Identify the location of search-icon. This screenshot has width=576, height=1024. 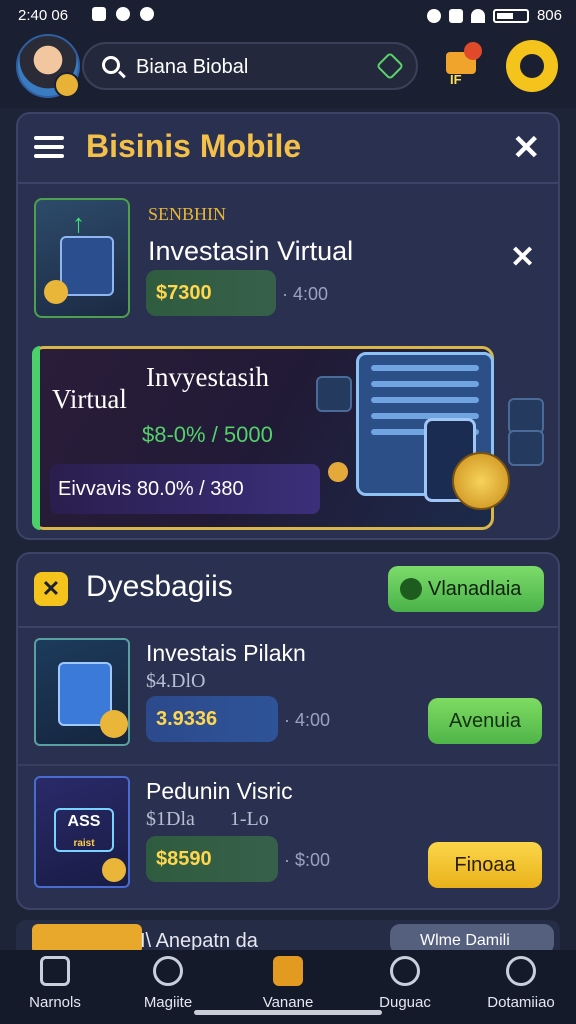
(111, 65).